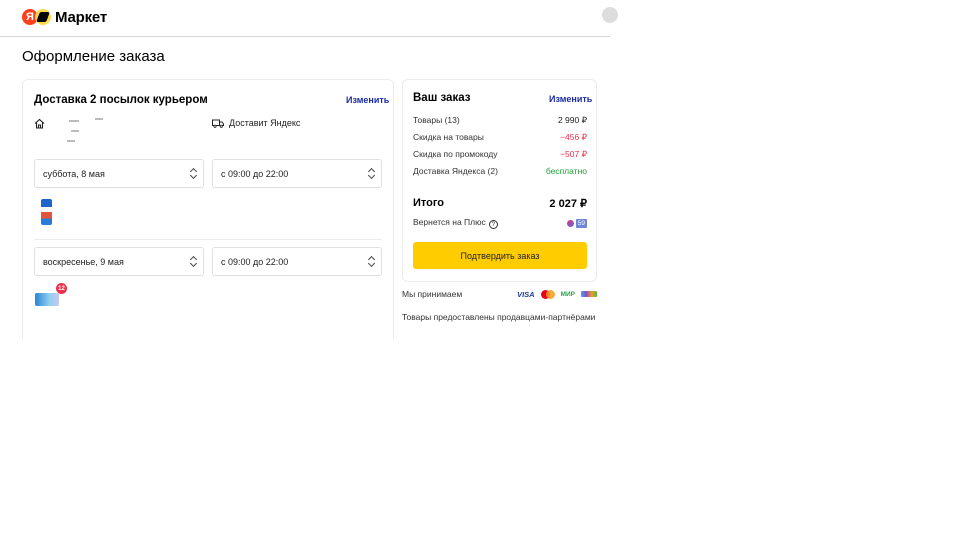  I want to click on mir-icon: МИР, so click(567, 294).